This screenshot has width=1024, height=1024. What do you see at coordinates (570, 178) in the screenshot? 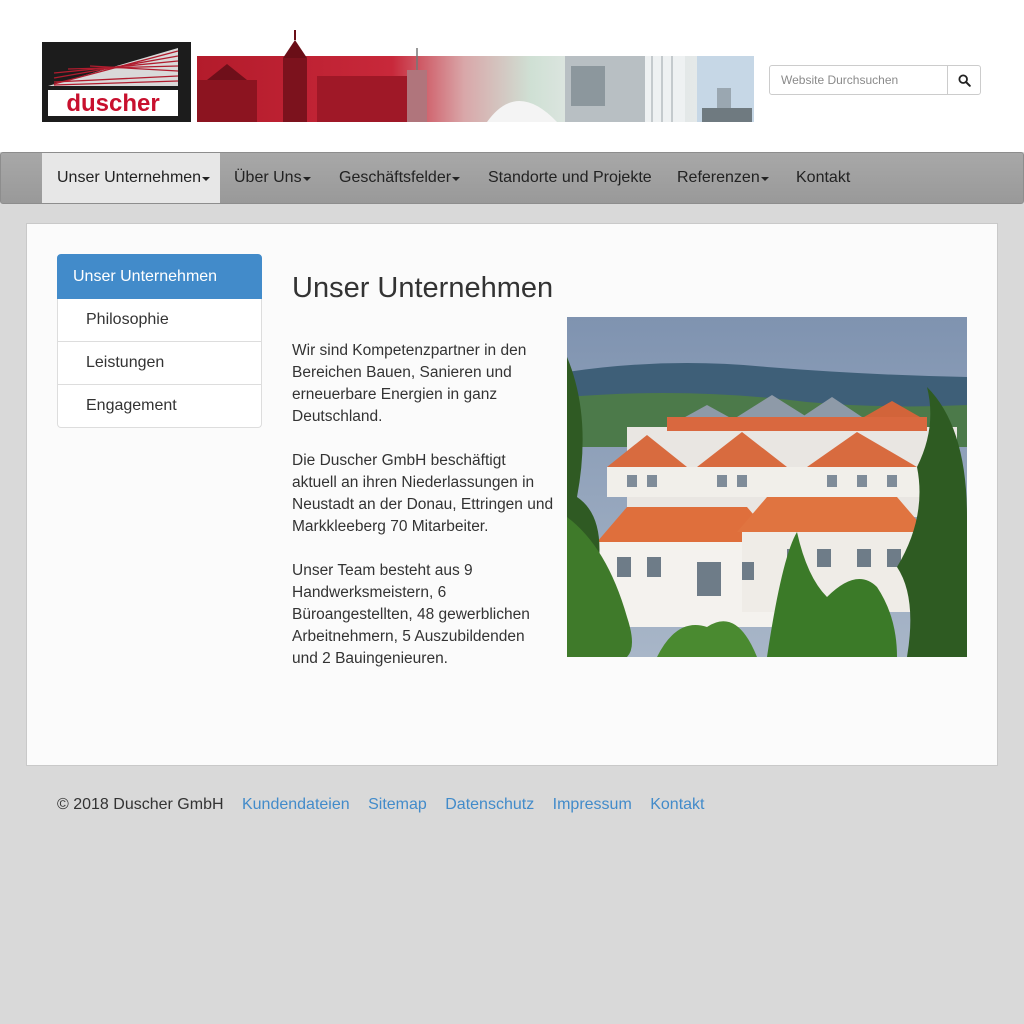
I see `nav-item-standorte-und-projekte: Standorte und Projekte` at bounding box center [570, 178].